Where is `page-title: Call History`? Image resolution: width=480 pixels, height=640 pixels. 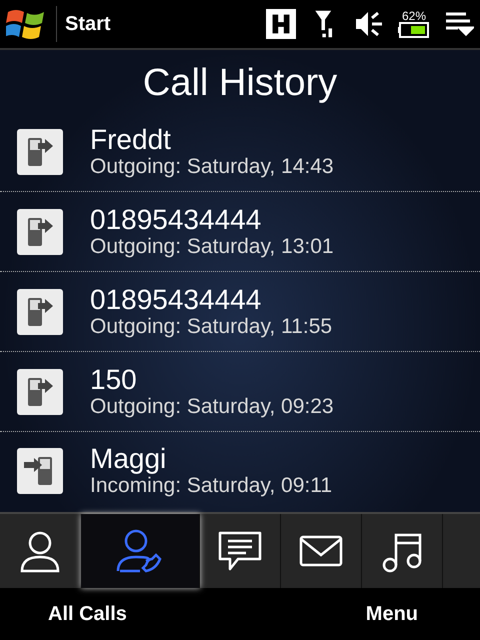 page-title: Call History is located at coordinates (240, 83).